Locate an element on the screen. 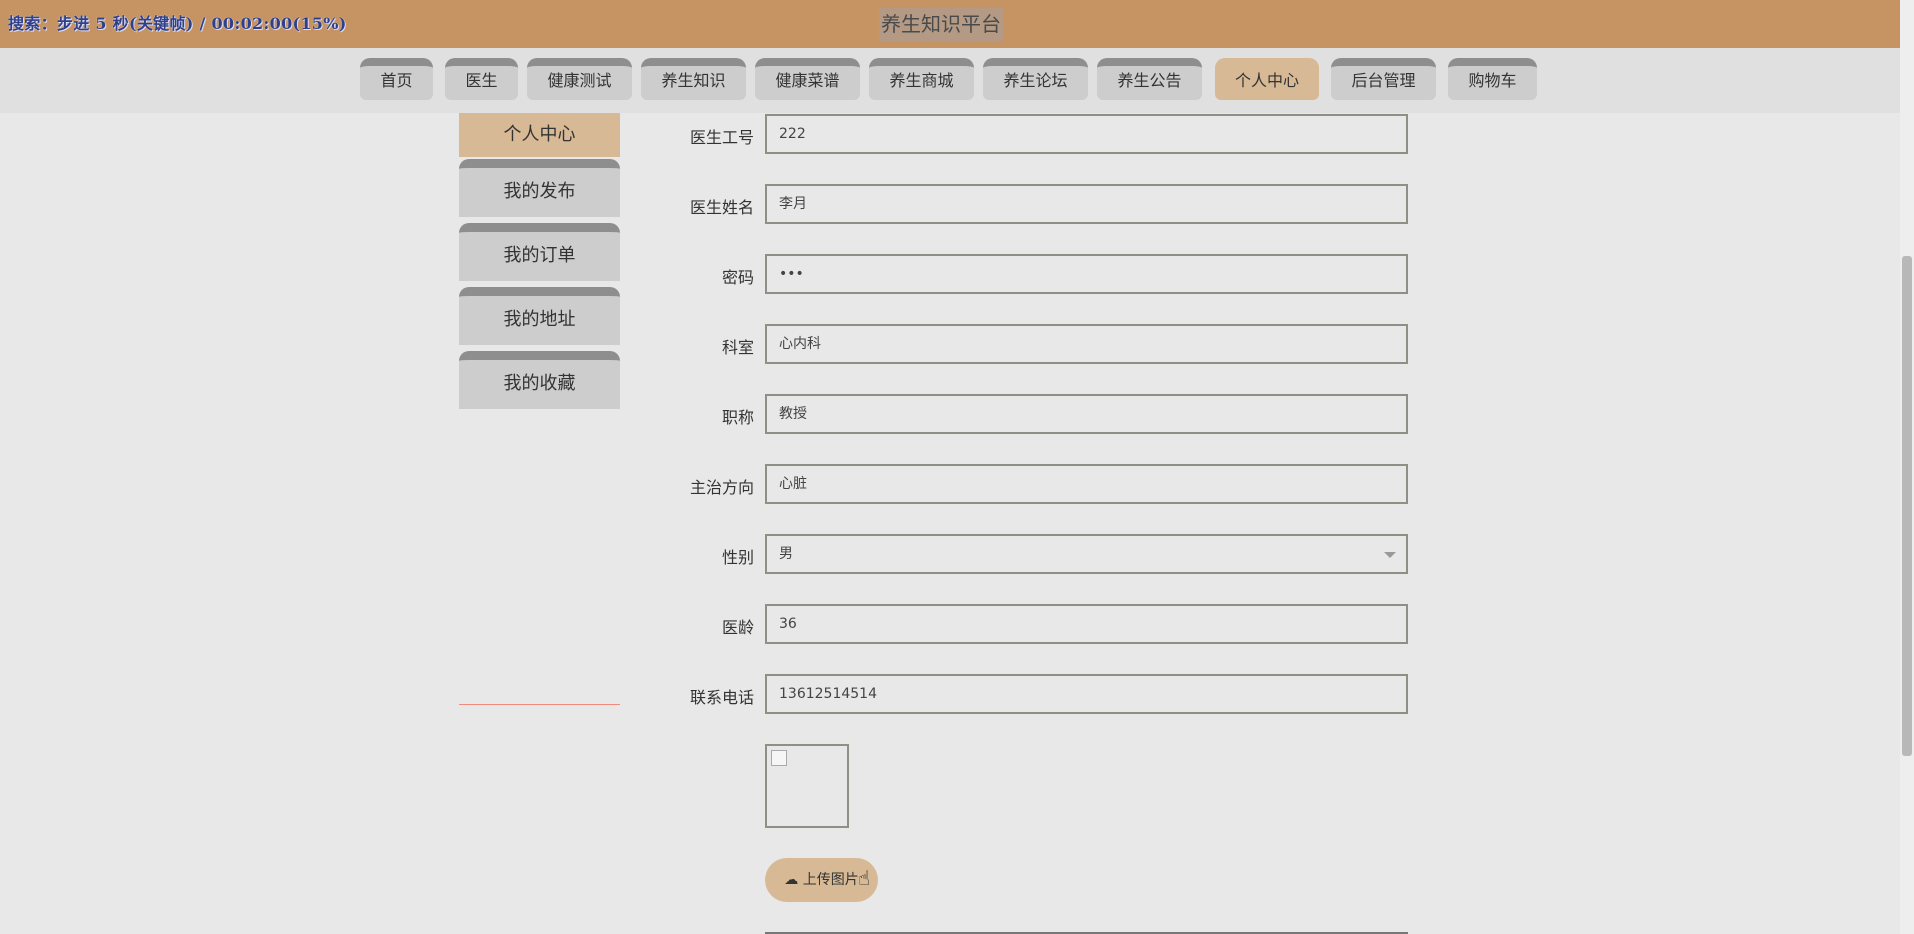  nav-personal-center: 个人中心 is located at coordinates (1267, 79).